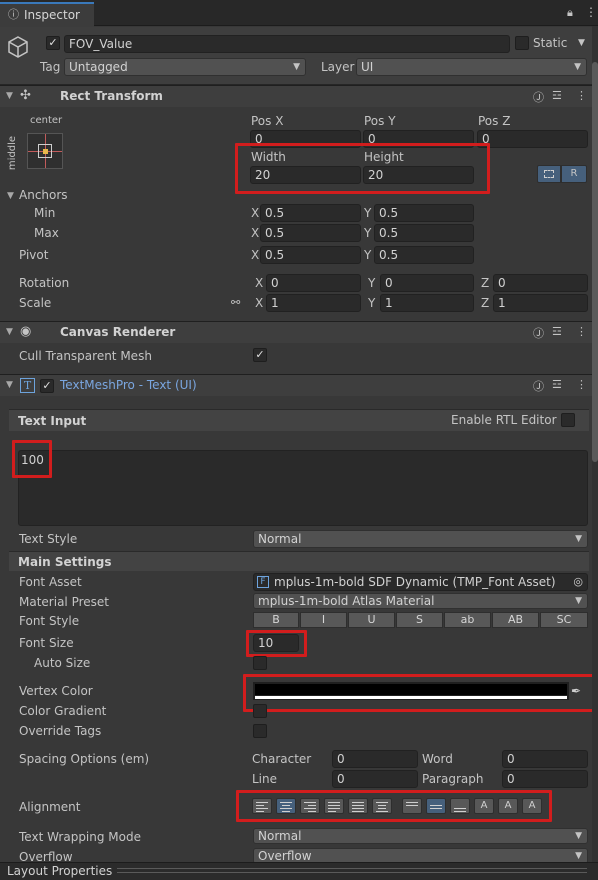 Image resolution: width=598 pixels, height=880 pixels. What do you see at coordinates (313, 303) in the screenshot?
I see `scale-x-field: 1` at bounding box center [313, 303].